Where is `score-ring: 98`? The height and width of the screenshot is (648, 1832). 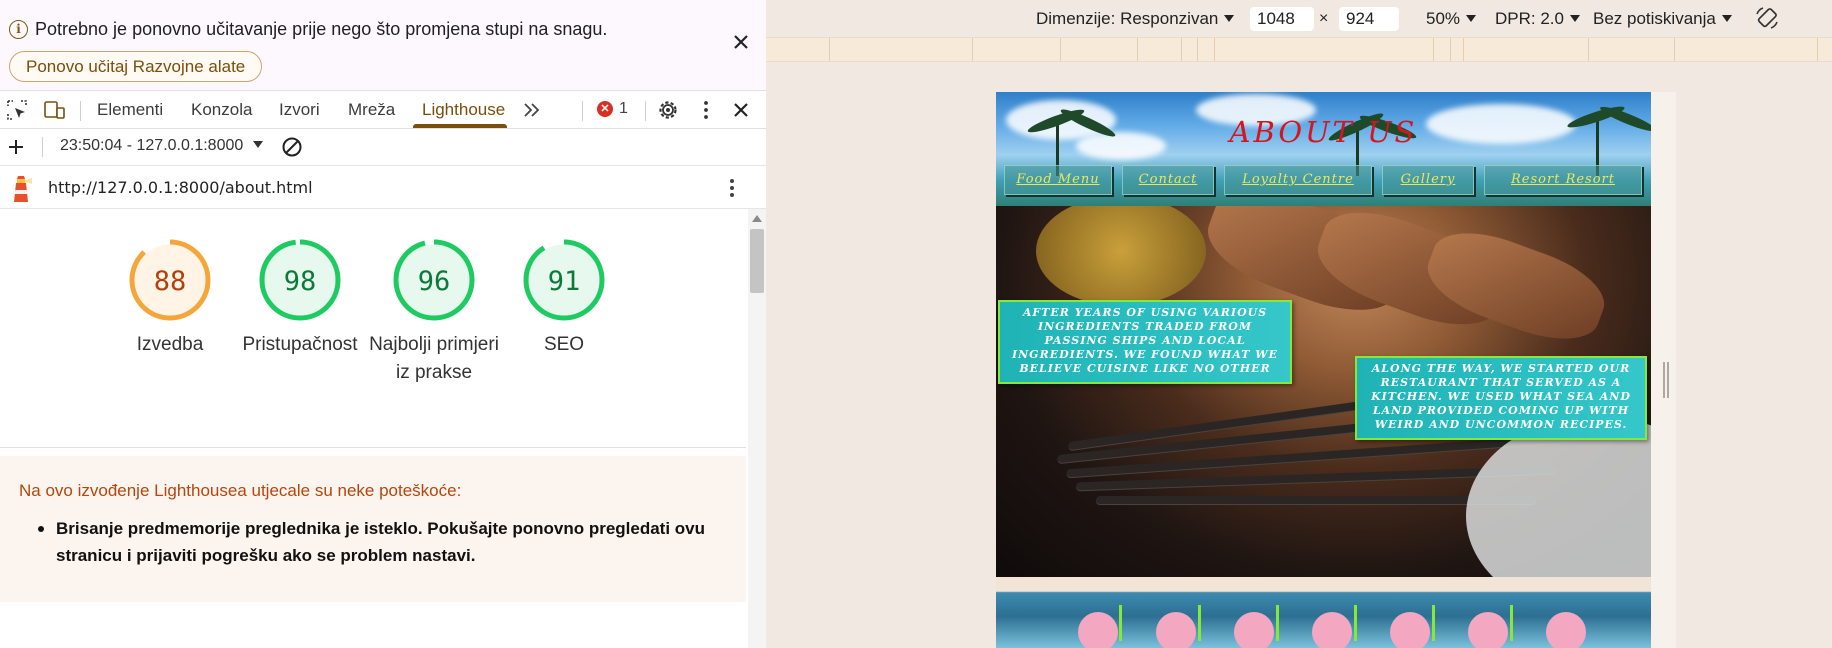 score-ring: 98 is located at coordinates (300, 280).